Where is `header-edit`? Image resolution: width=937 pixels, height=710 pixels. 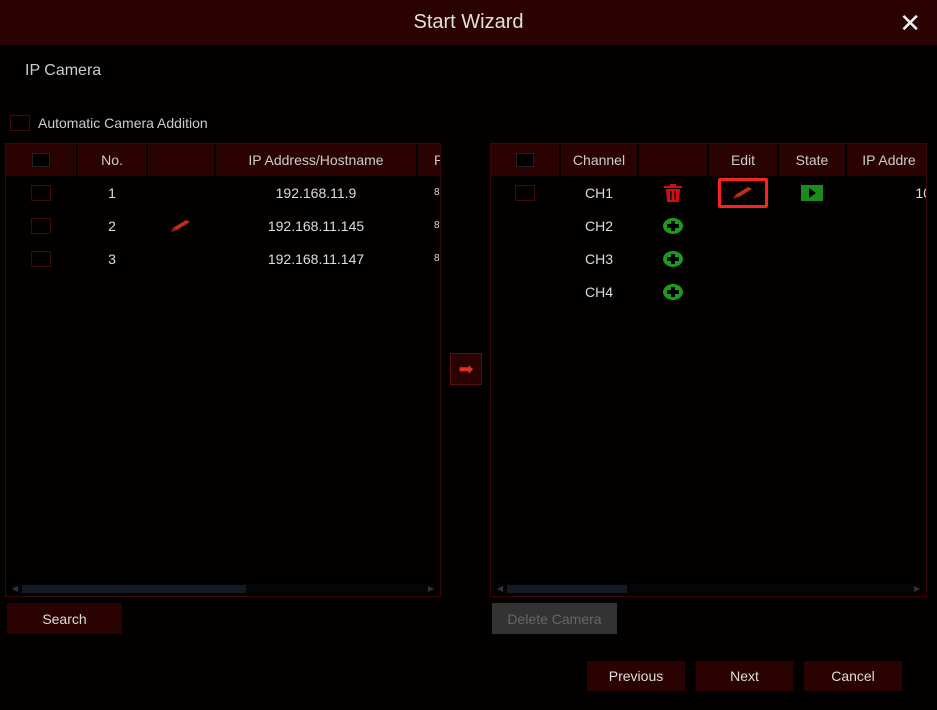
header-edit is located at coordinates (181, 160).